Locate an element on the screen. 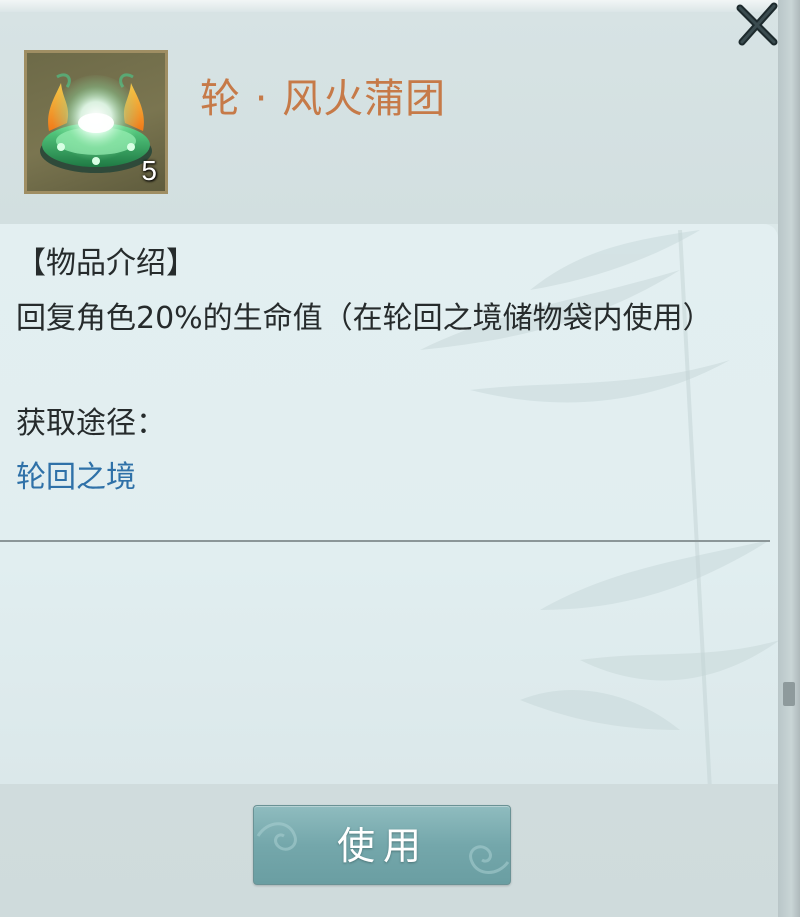 The width and height of the screenshot is (800, 917). divider is located at coordinates (385, 541).